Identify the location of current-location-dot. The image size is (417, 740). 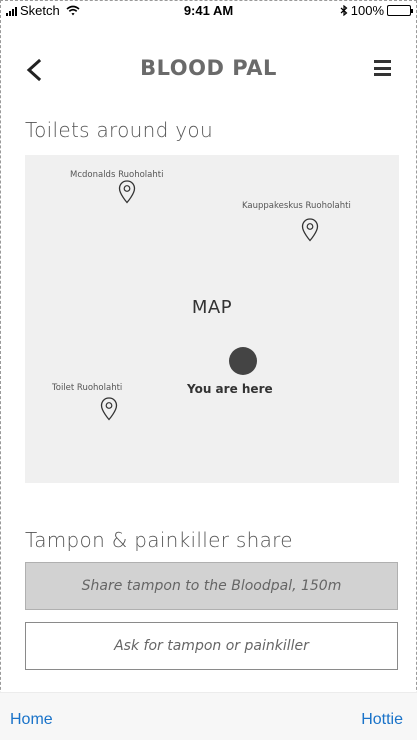
(243, 361).